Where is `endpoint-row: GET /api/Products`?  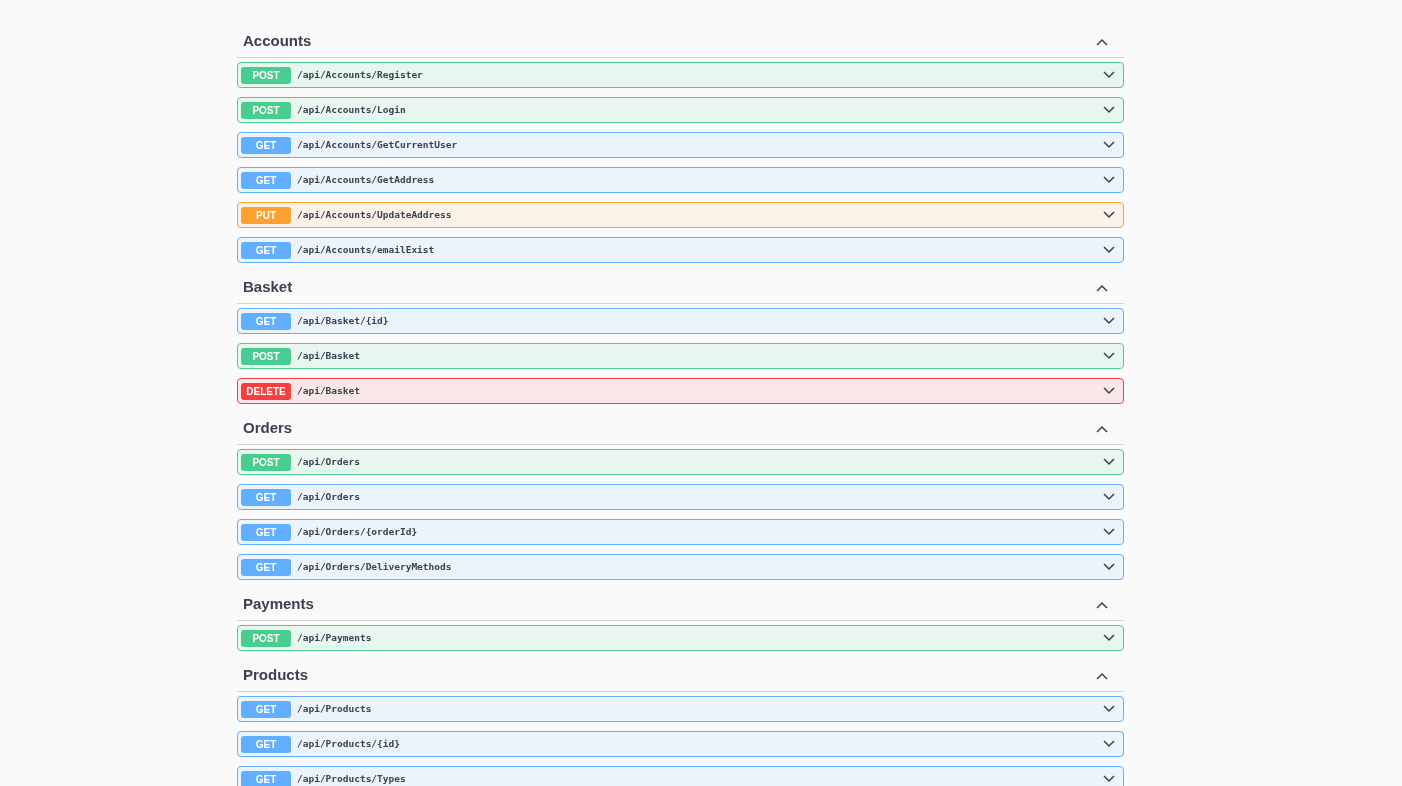
endpoint-row: GET /api/Products is located at coordinates (680, 709).